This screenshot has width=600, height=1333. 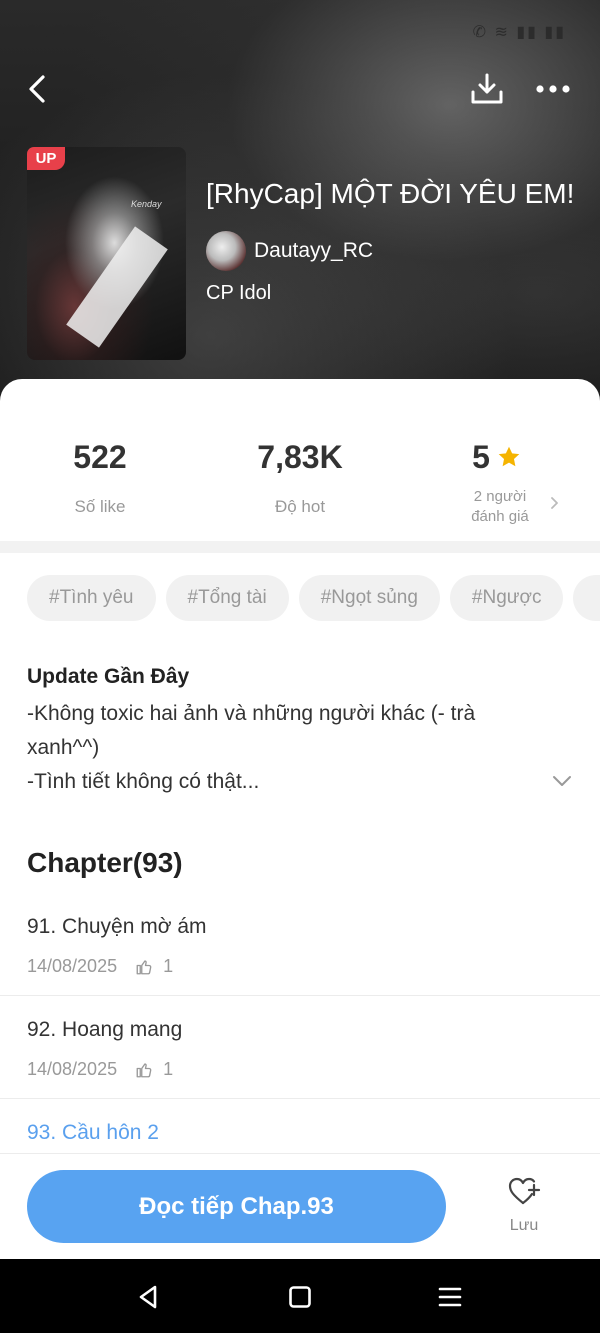 I want to click on cover-signature: Kenday, so click(x=146, y=204).